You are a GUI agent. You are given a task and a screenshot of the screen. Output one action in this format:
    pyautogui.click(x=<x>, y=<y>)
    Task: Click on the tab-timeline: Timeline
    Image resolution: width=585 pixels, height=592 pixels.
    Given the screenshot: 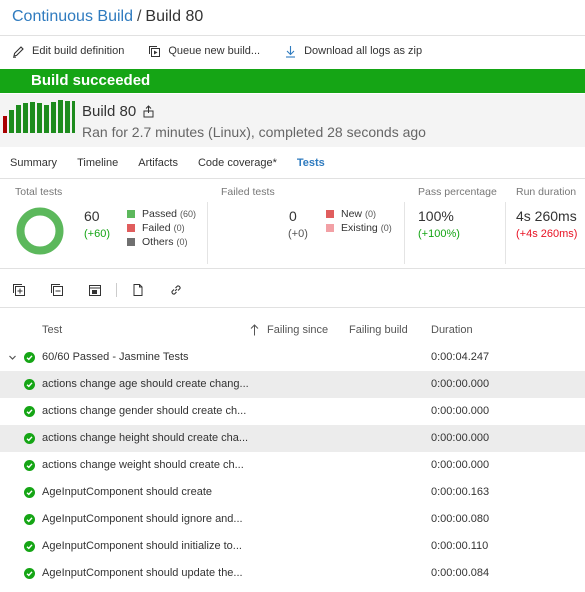 What is the action you would take?
    pyautogui.click(x=97, y=163)
    